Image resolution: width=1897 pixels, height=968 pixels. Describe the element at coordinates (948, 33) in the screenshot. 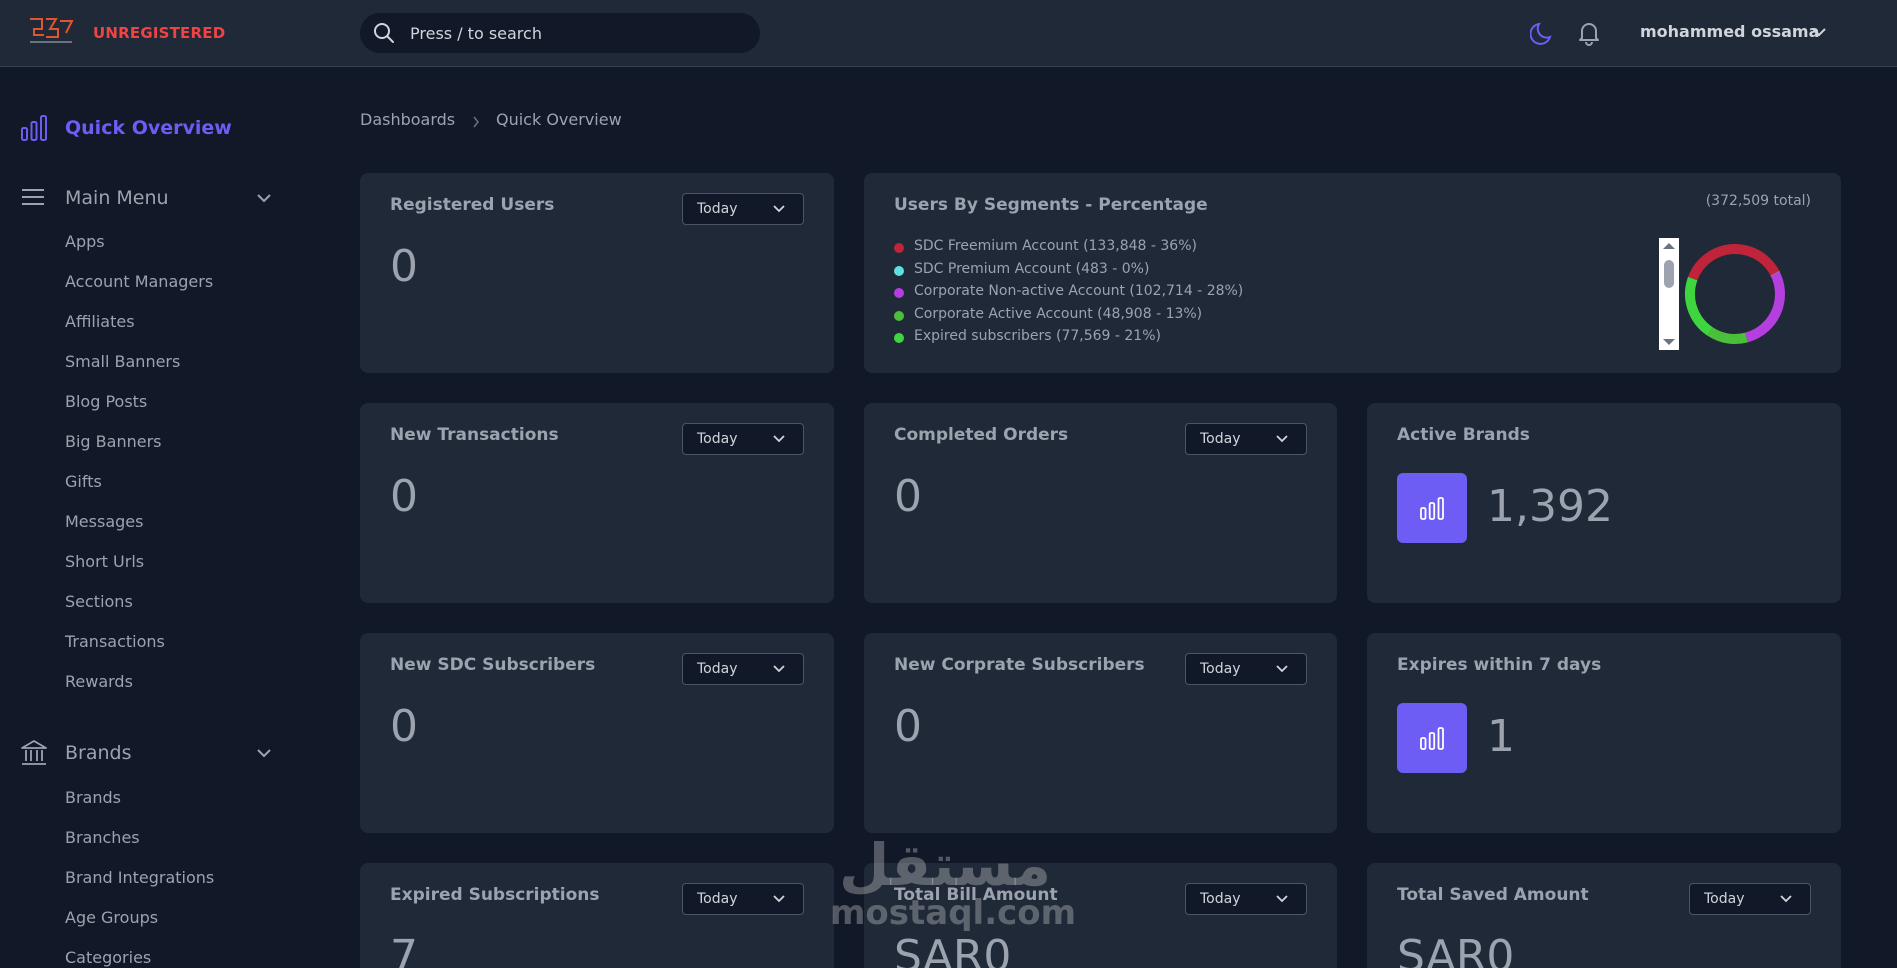

I see `top-bar: UNREGISTERED mohammed ossama` at that location.